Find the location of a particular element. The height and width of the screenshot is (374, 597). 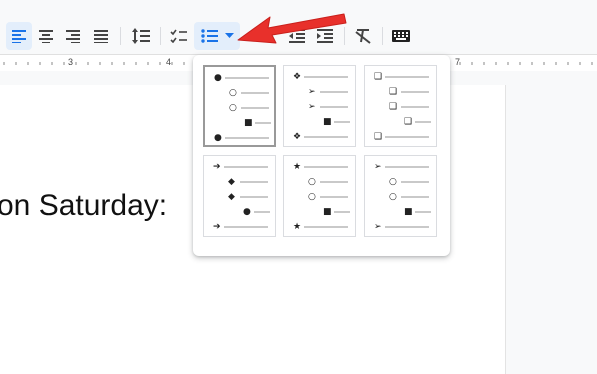

align-center-icon is located at coordinates (46, 36).